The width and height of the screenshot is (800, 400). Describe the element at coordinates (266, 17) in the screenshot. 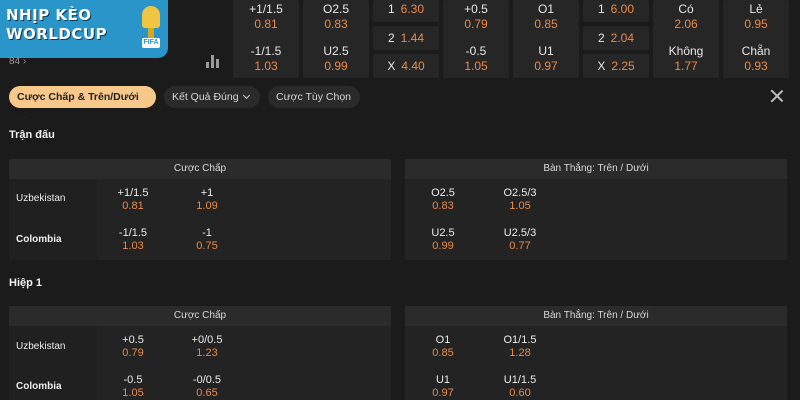

I see `top-handicap-home: +1/1.5 0.81` at that location.